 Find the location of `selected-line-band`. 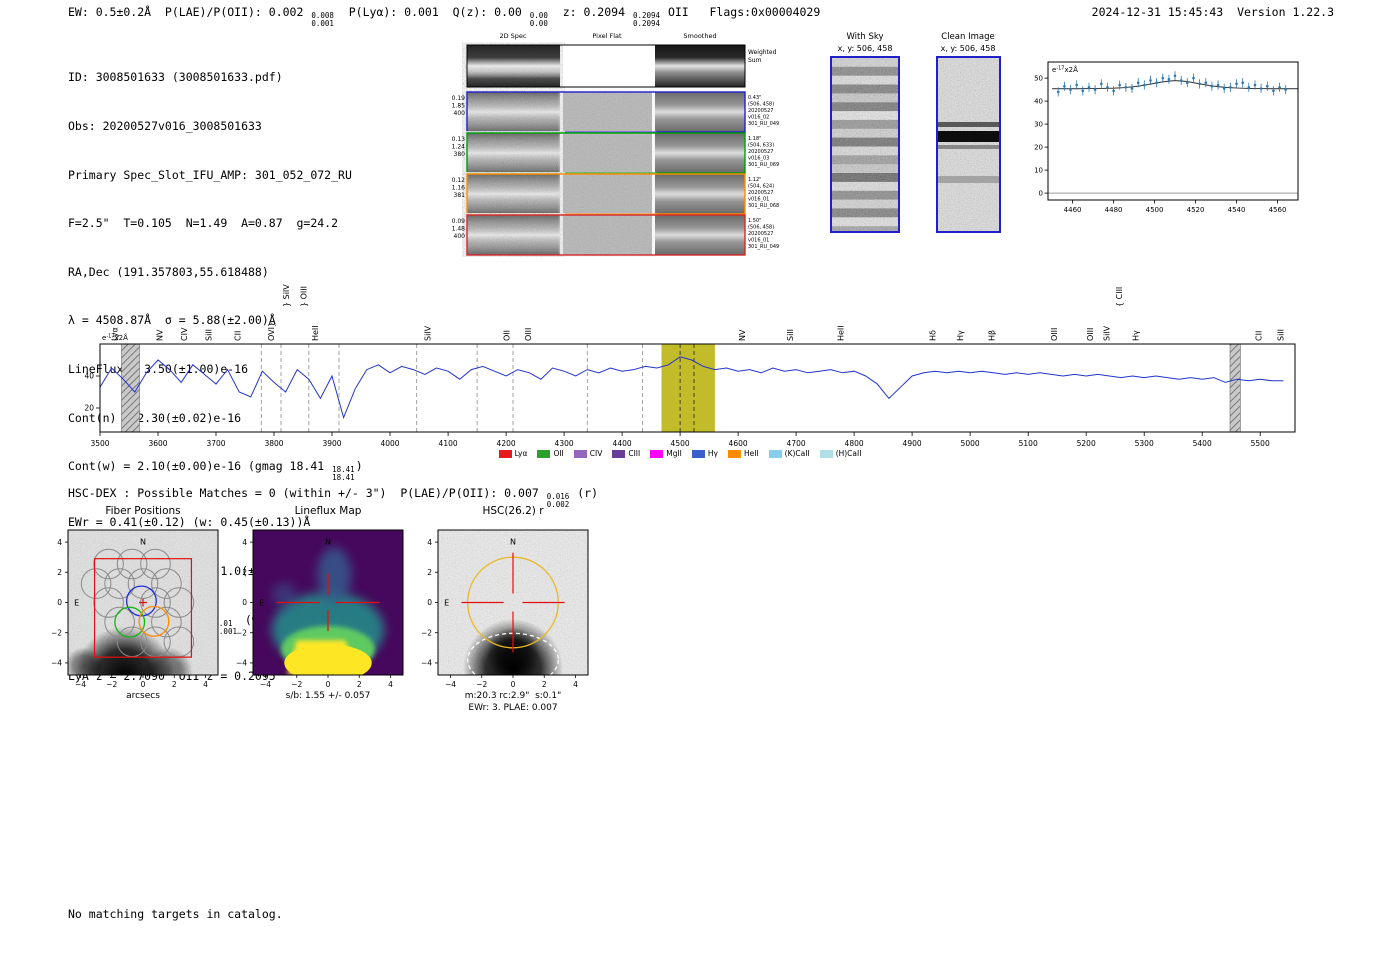

selected-line-band is located at coordinates (688, 388).